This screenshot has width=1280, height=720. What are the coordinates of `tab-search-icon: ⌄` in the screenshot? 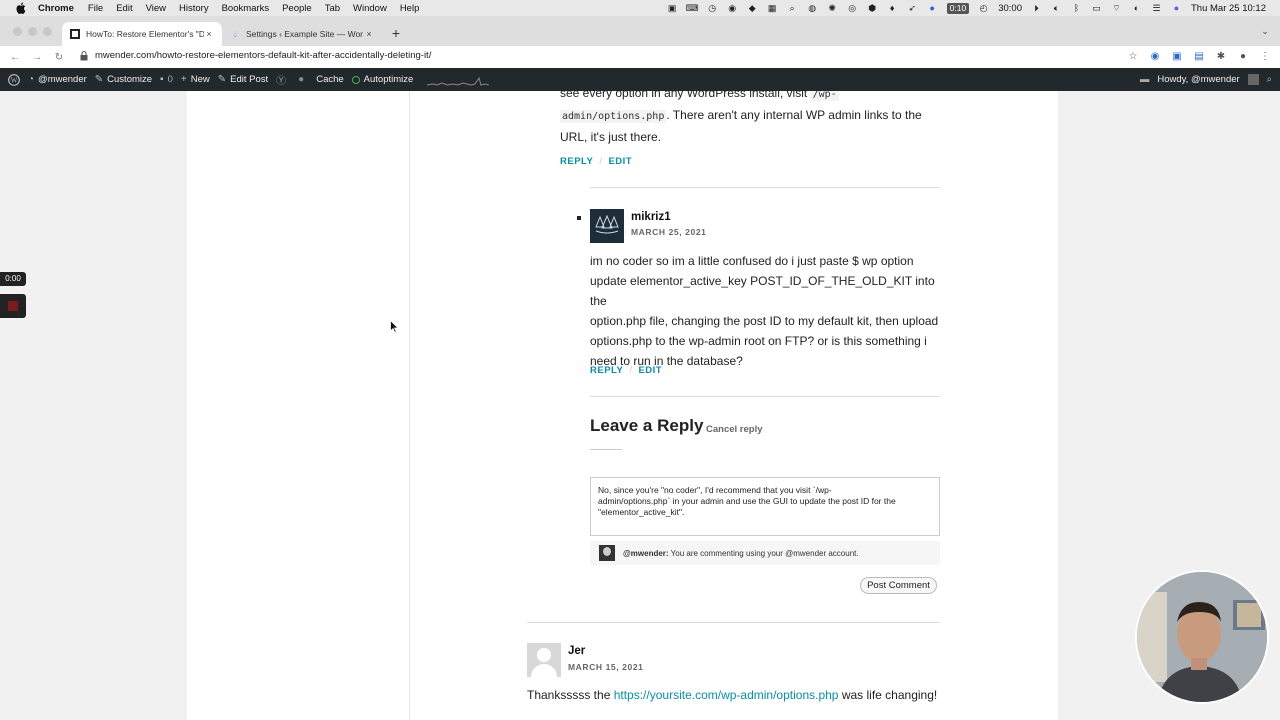 It's located at (1265, 33).